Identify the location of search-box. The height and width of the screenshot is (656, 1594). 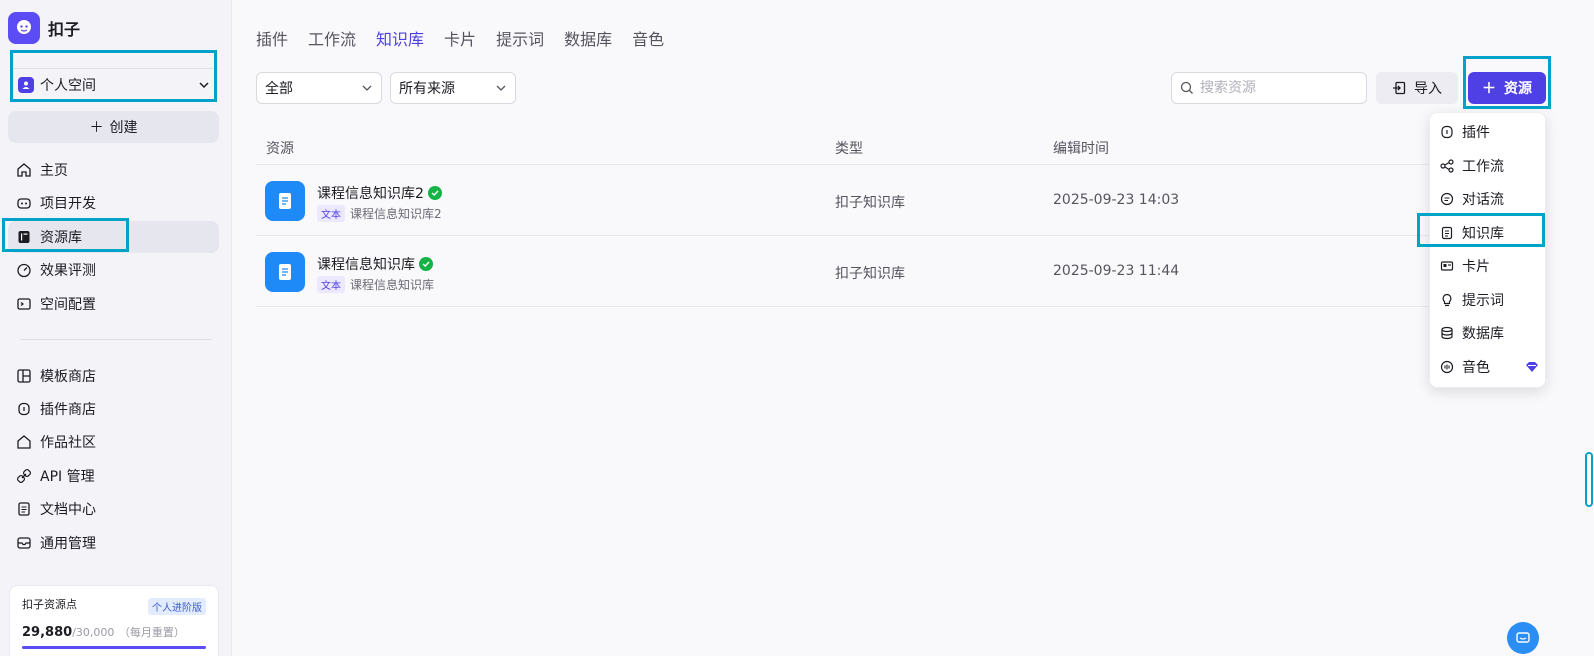
(1269, 88).